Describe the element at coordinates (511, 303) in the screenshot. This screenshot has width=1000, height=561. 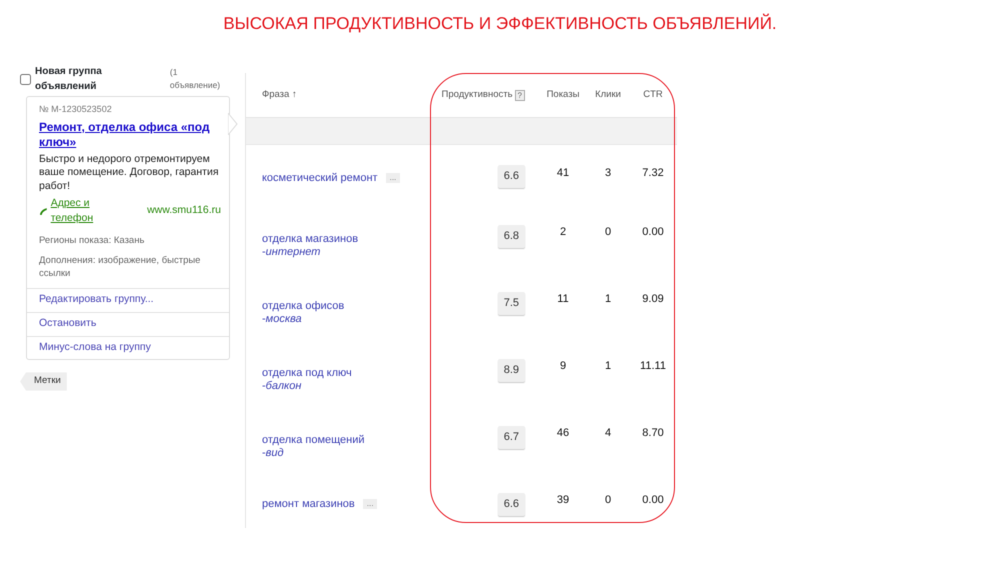
I see `productivity-score: 7.5` at that location.